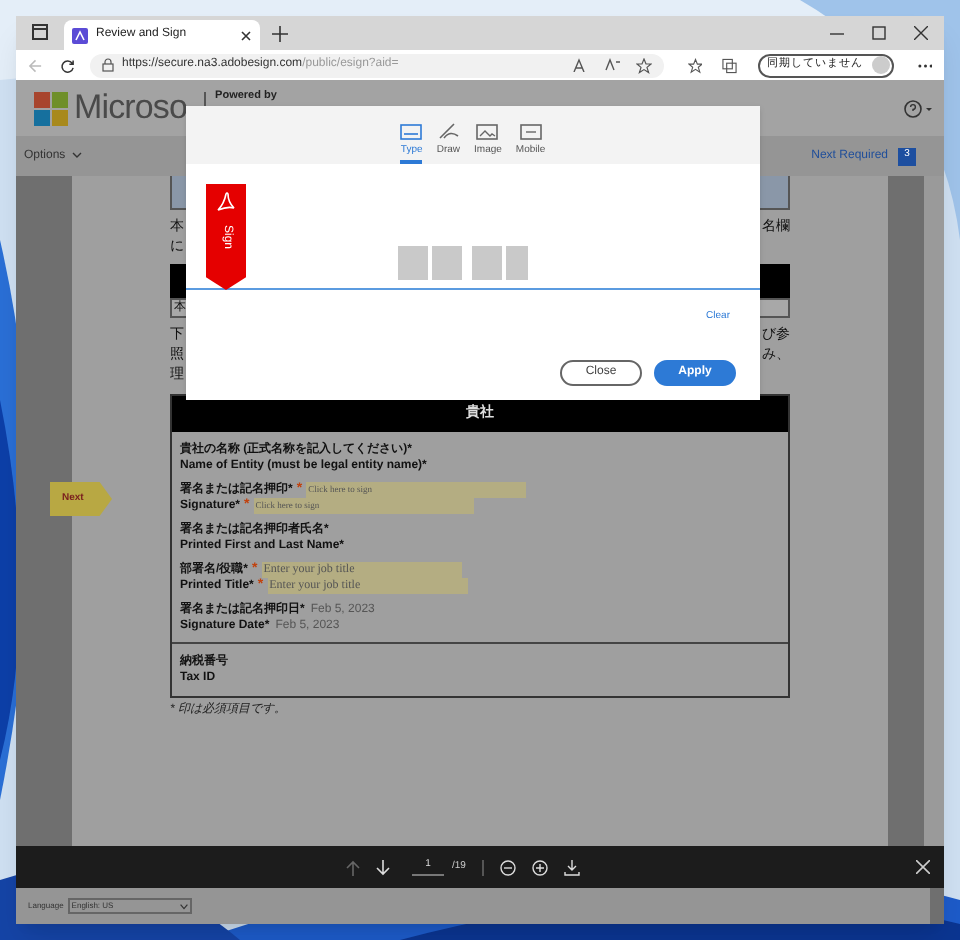 Image resolution: width=960 pixels, height=940 pixels. Describe the element at coordinates (131, 107) in the screenshot. I see `company-name: Microso` at that location.